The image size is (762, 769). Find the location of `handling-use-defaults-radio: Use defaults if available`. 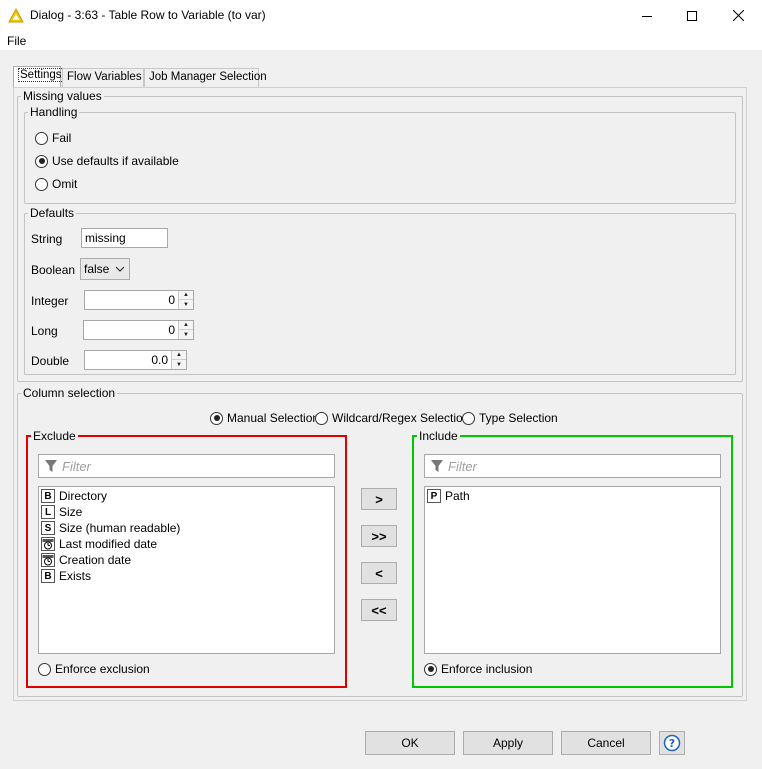

handling-use-defaults-radio: Use defaults if available is located at coordinates (107, 161).